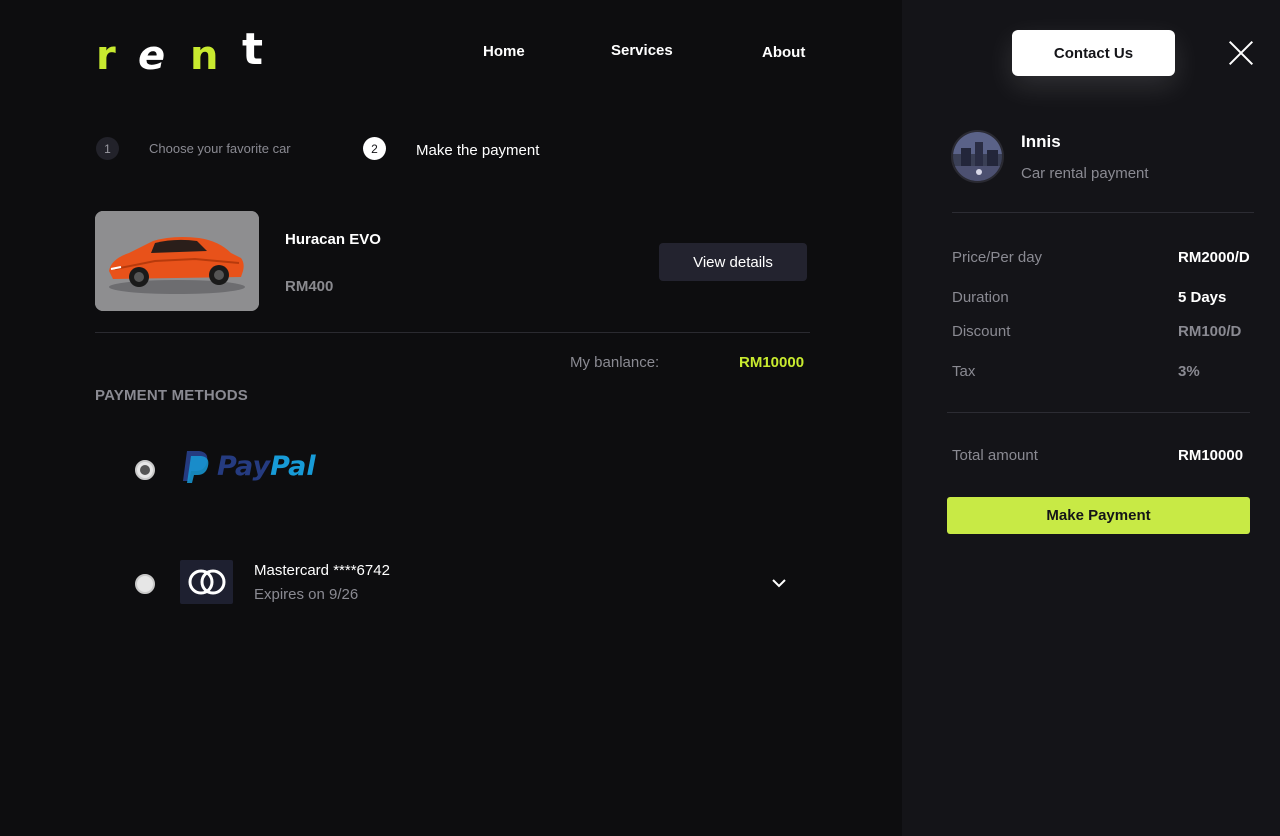 The width and height of the screenshot is (1280, 836). What do you see at coordinates (779, 583) in the screenshot?
I see `chevron-down-icon` at bounding box center [779, 583].